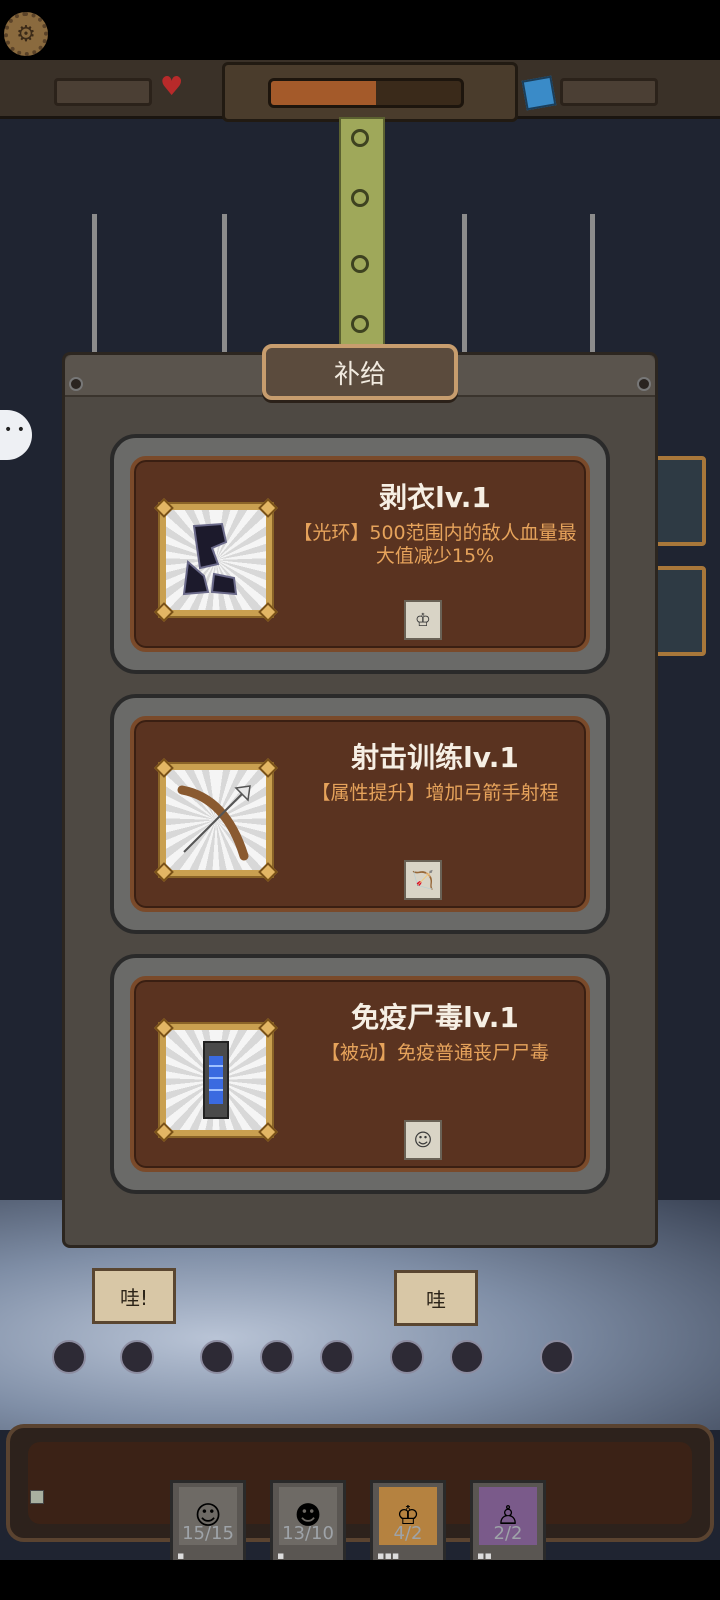 The height and width of the screenshot is (1600, 720). What do you see at coordinates (434, 1053) in the screenshot?
I see `skill-description: 【被动】免疫普通丧尸尸毒` at bounding box center [434, 1053].